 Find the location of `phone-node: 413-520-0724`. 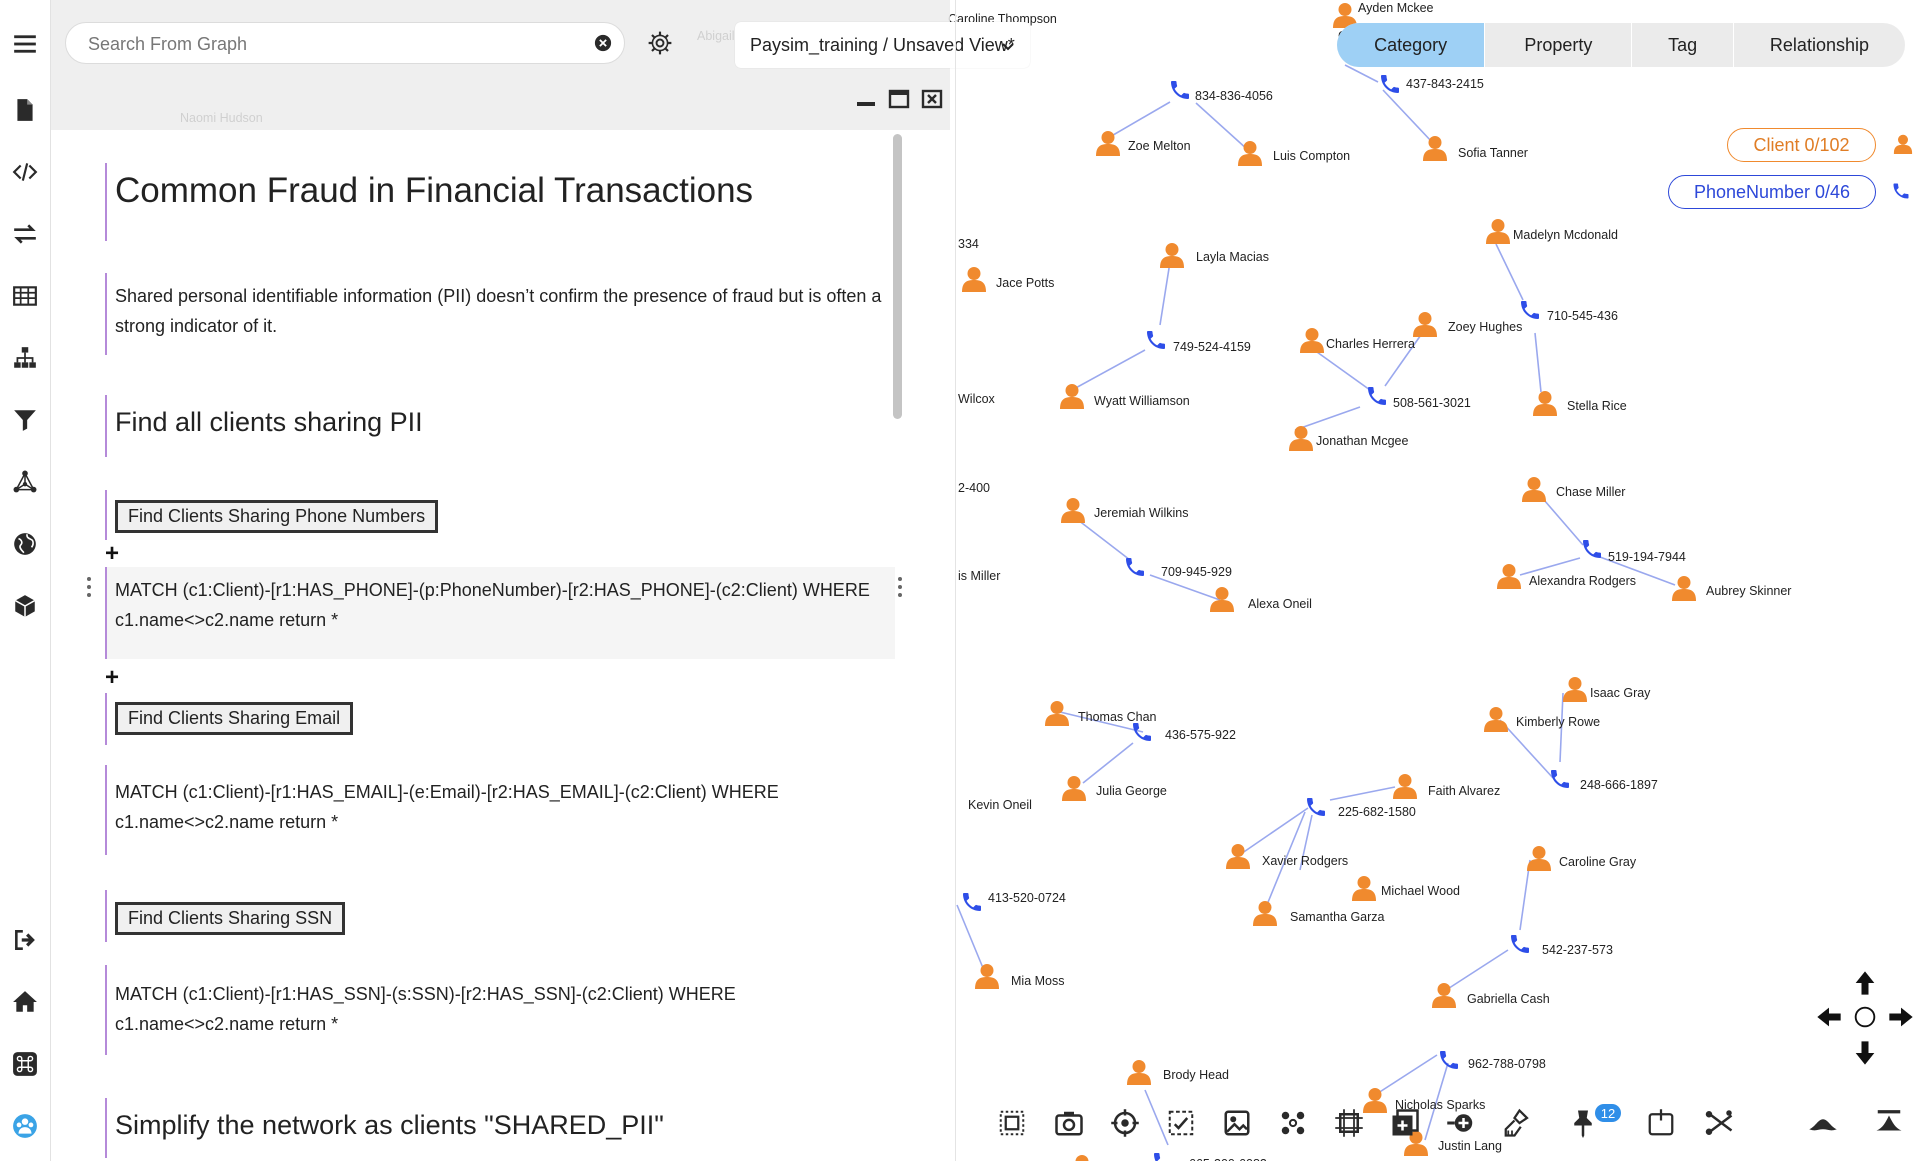

phone-node: 413-520-0724 is located at coordinates (1014, 901).